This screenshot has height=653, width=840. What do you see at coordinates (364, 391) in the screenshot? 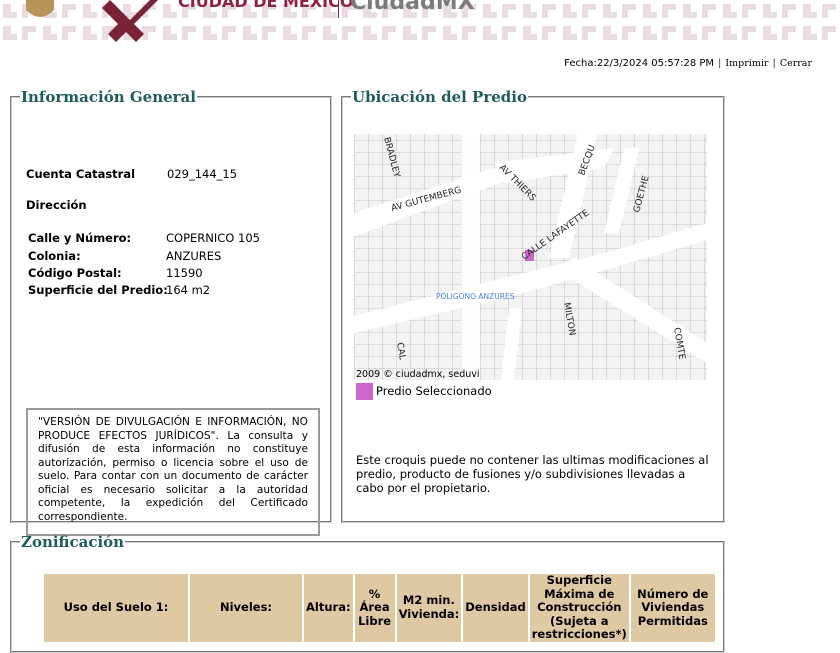
I see `legend-swatch` at bounding box center [364, 391].